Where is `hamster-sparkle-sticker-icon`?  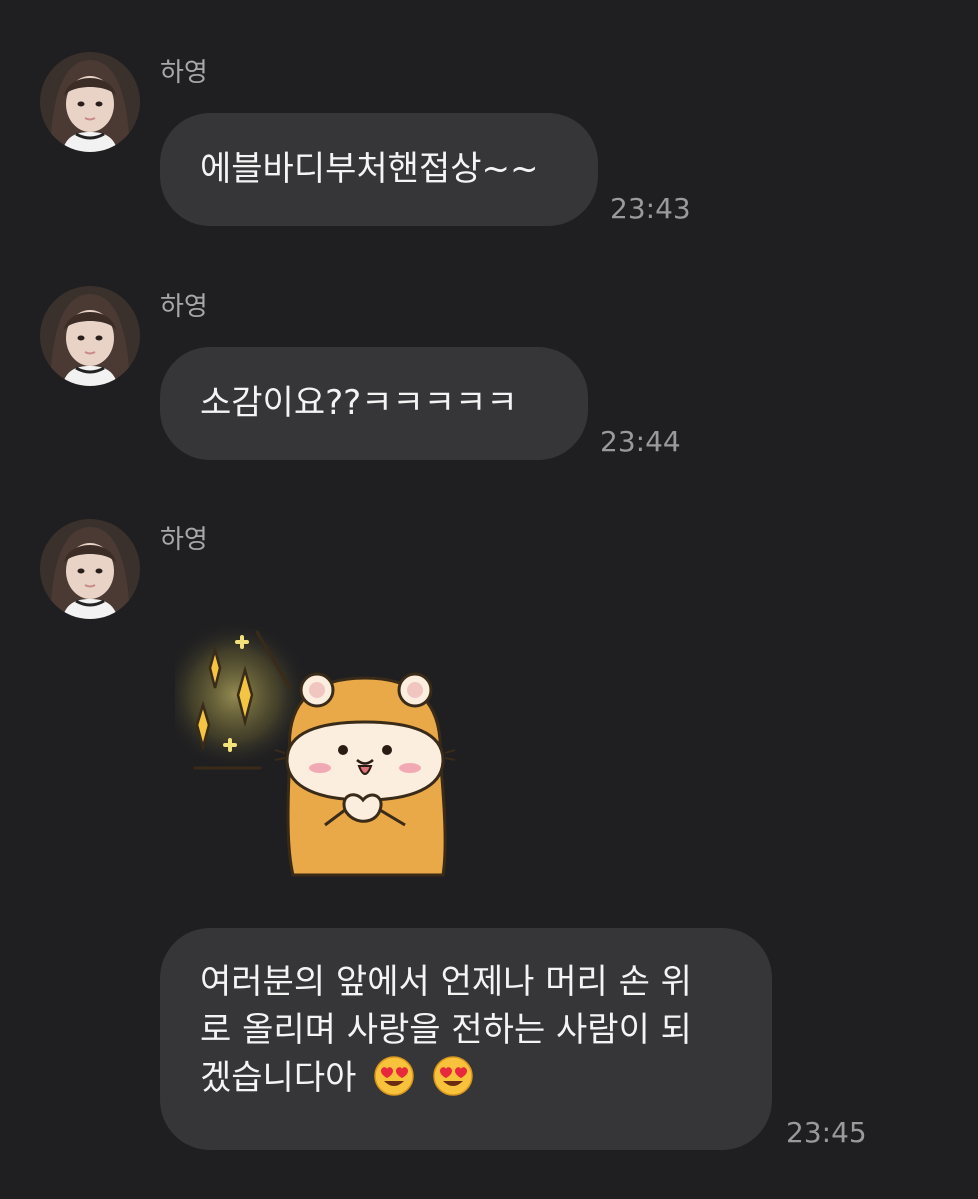 hamster-sparkle-sticker-icon is located at coordinates (308, 748).